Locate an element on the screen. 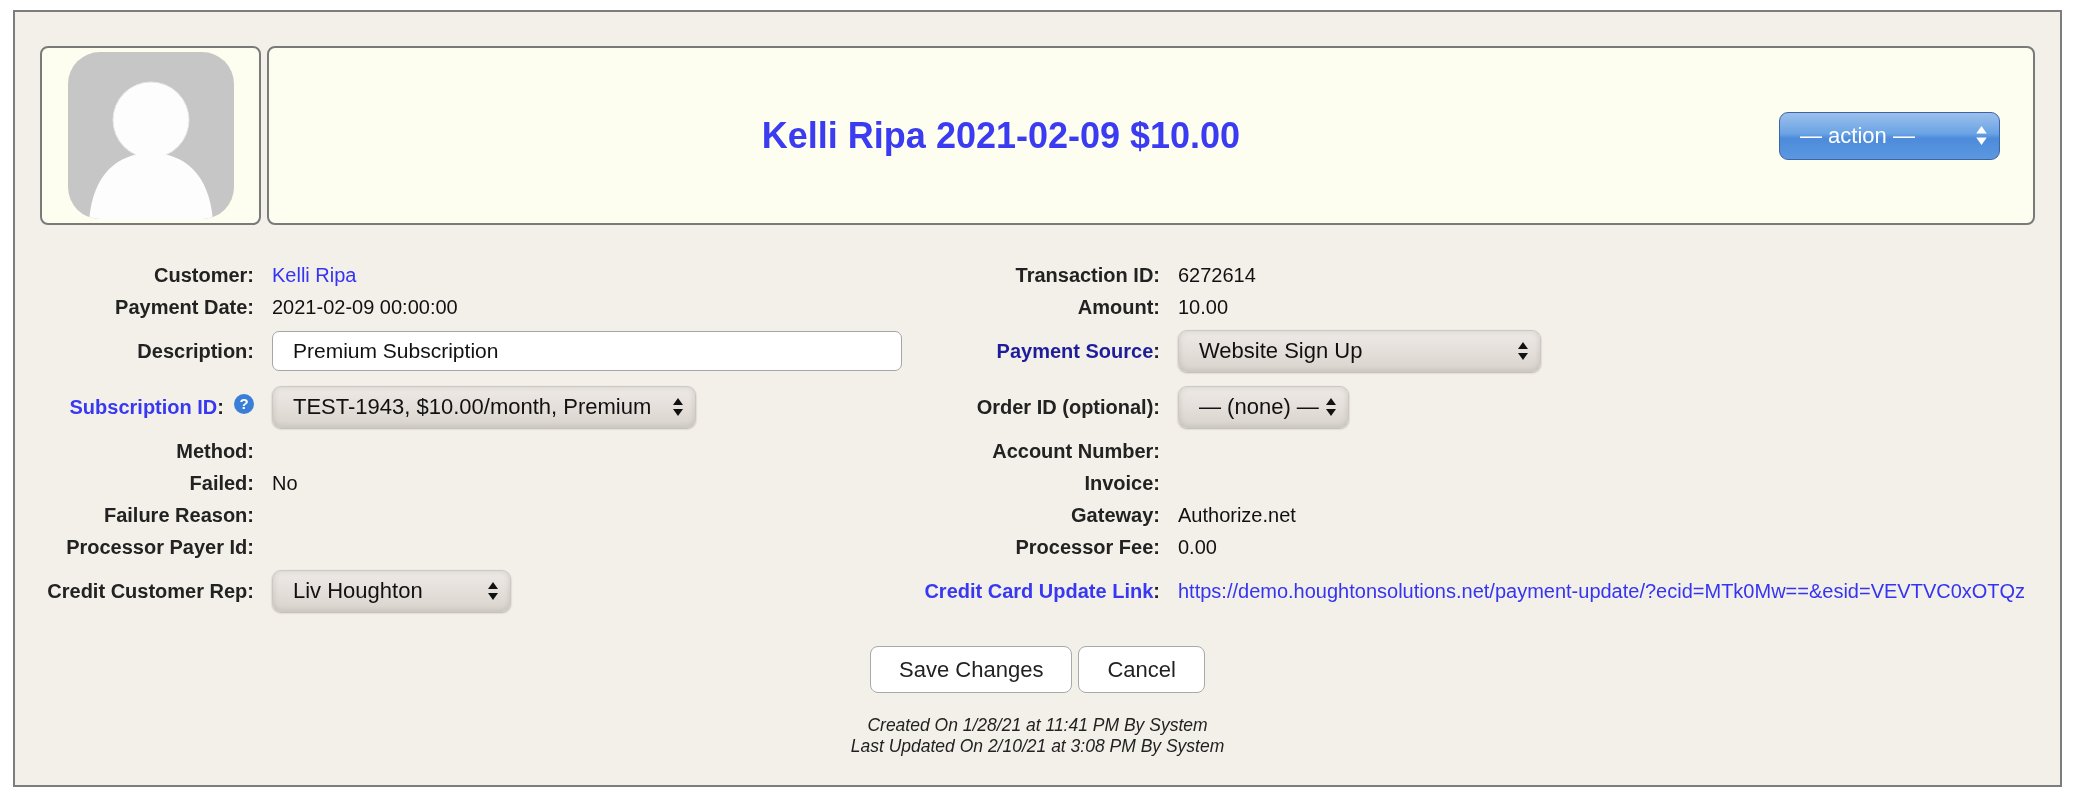 Image resolution: width=2076 pixels, height=800 pixels. dropdown: Website Sign Up is located at coordinates (1359, 351).